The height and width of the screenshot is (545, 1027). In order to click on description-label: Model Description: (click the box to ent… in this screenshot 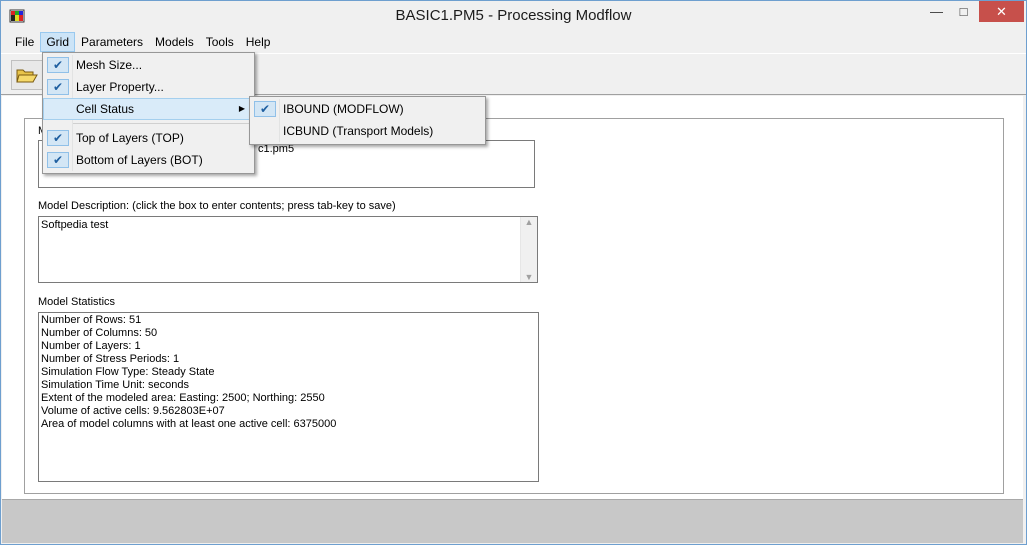, I will do `click(217, 206)`.